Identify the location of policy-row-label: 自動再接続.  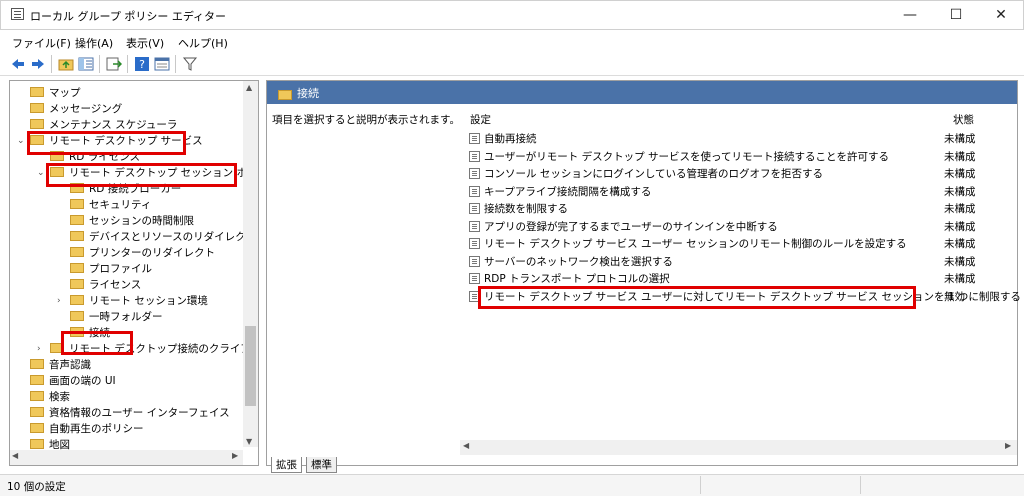
(510, 138).